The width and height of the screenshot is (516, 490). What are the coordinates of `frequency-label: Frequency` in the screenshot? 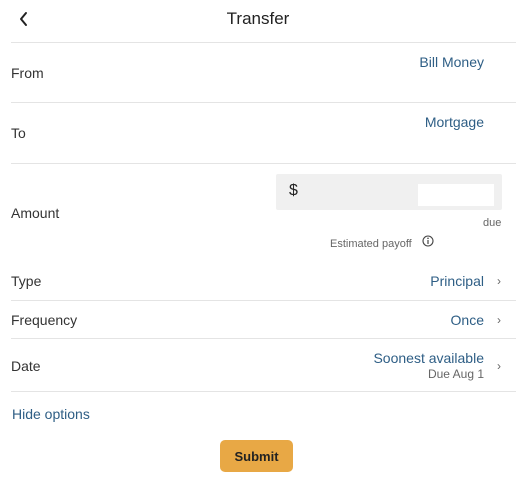 It's located at (44, 320).